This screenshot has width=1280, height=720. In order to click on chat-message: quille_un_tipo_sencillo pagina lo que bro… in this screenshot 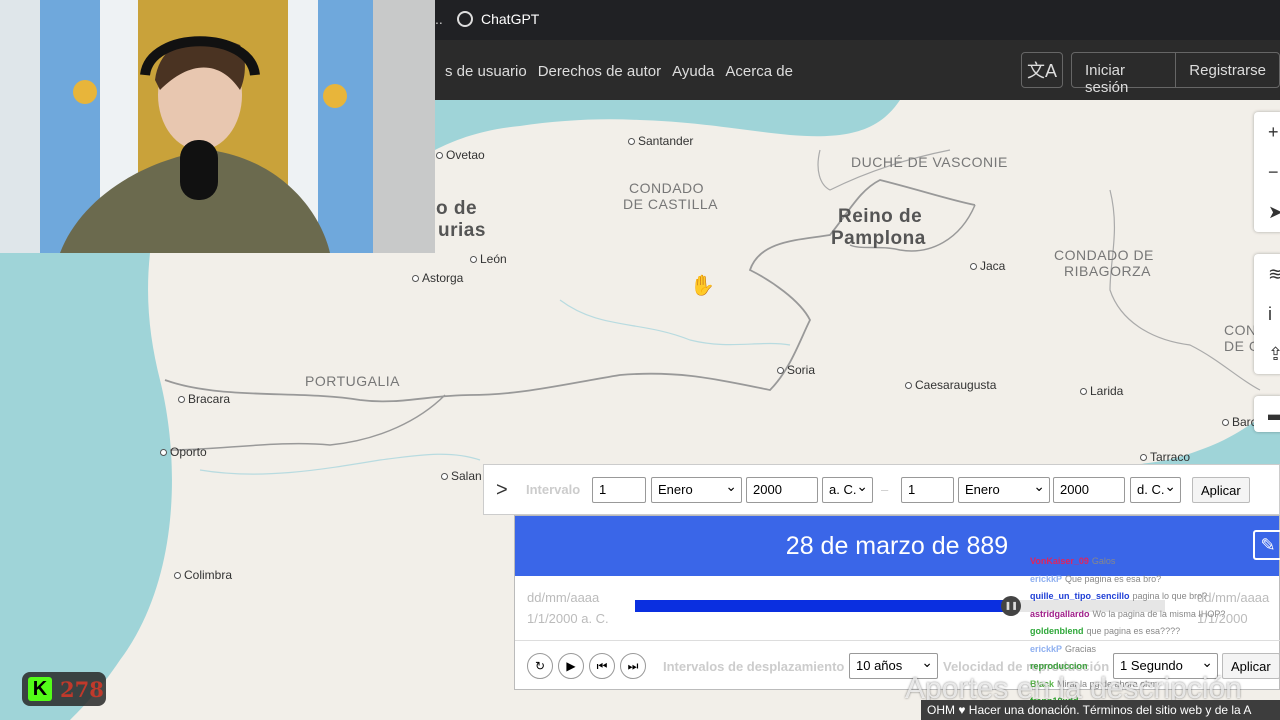, I will do `click(1155, 597)`.